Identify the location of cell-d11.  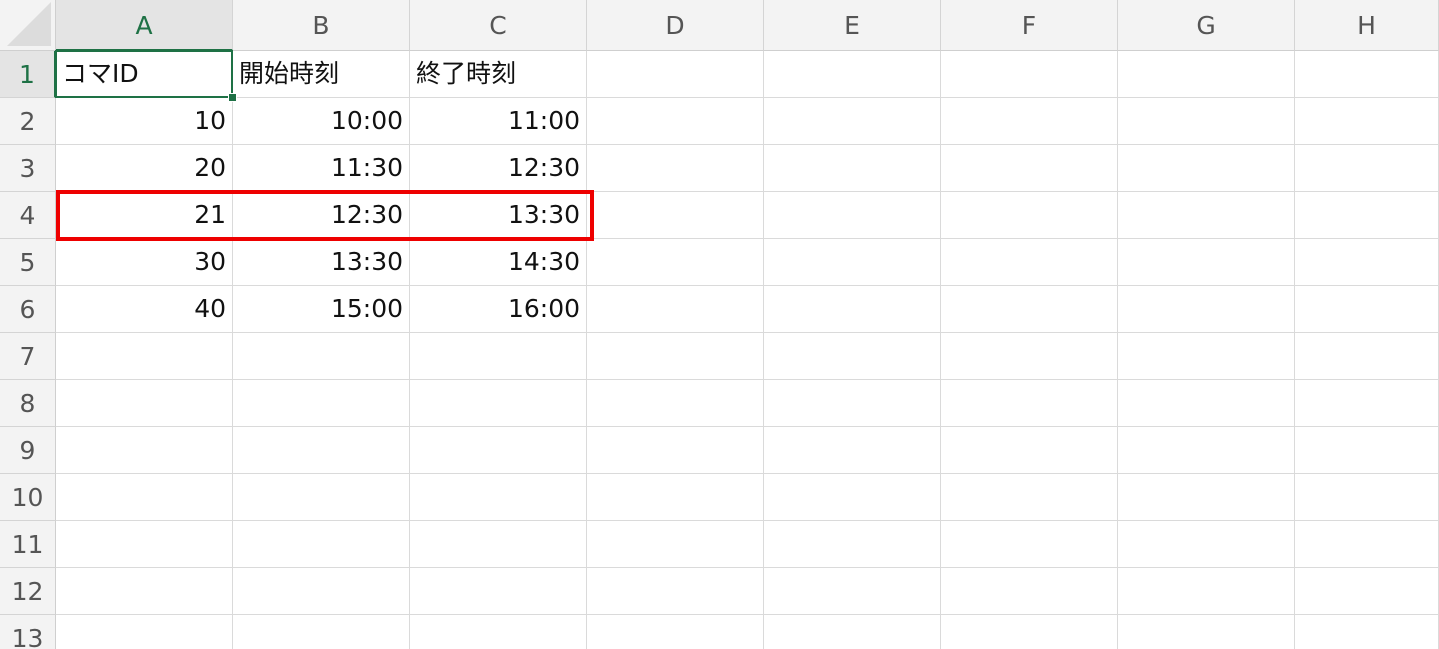
(675, 544).